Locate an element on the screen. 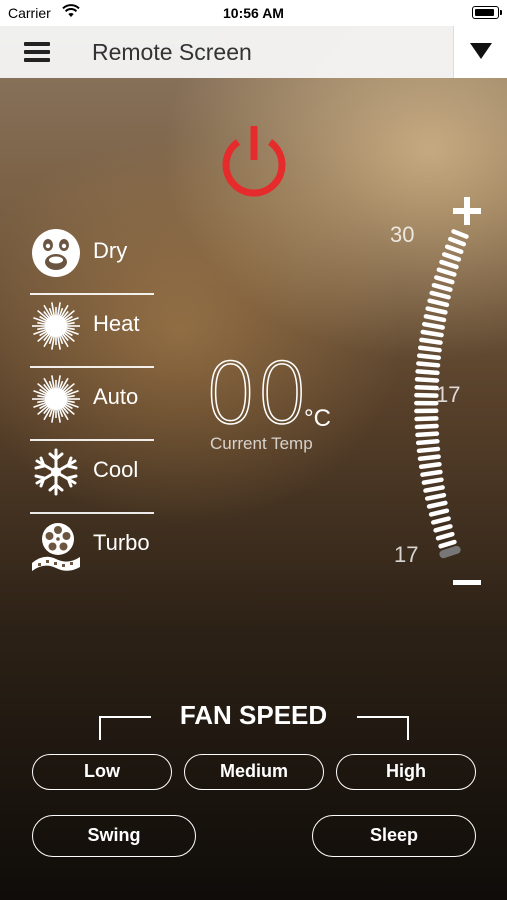 The height and width of the screenshot is (900, 507). dial-mid-label: 17 is located at coordinates (448, 394).